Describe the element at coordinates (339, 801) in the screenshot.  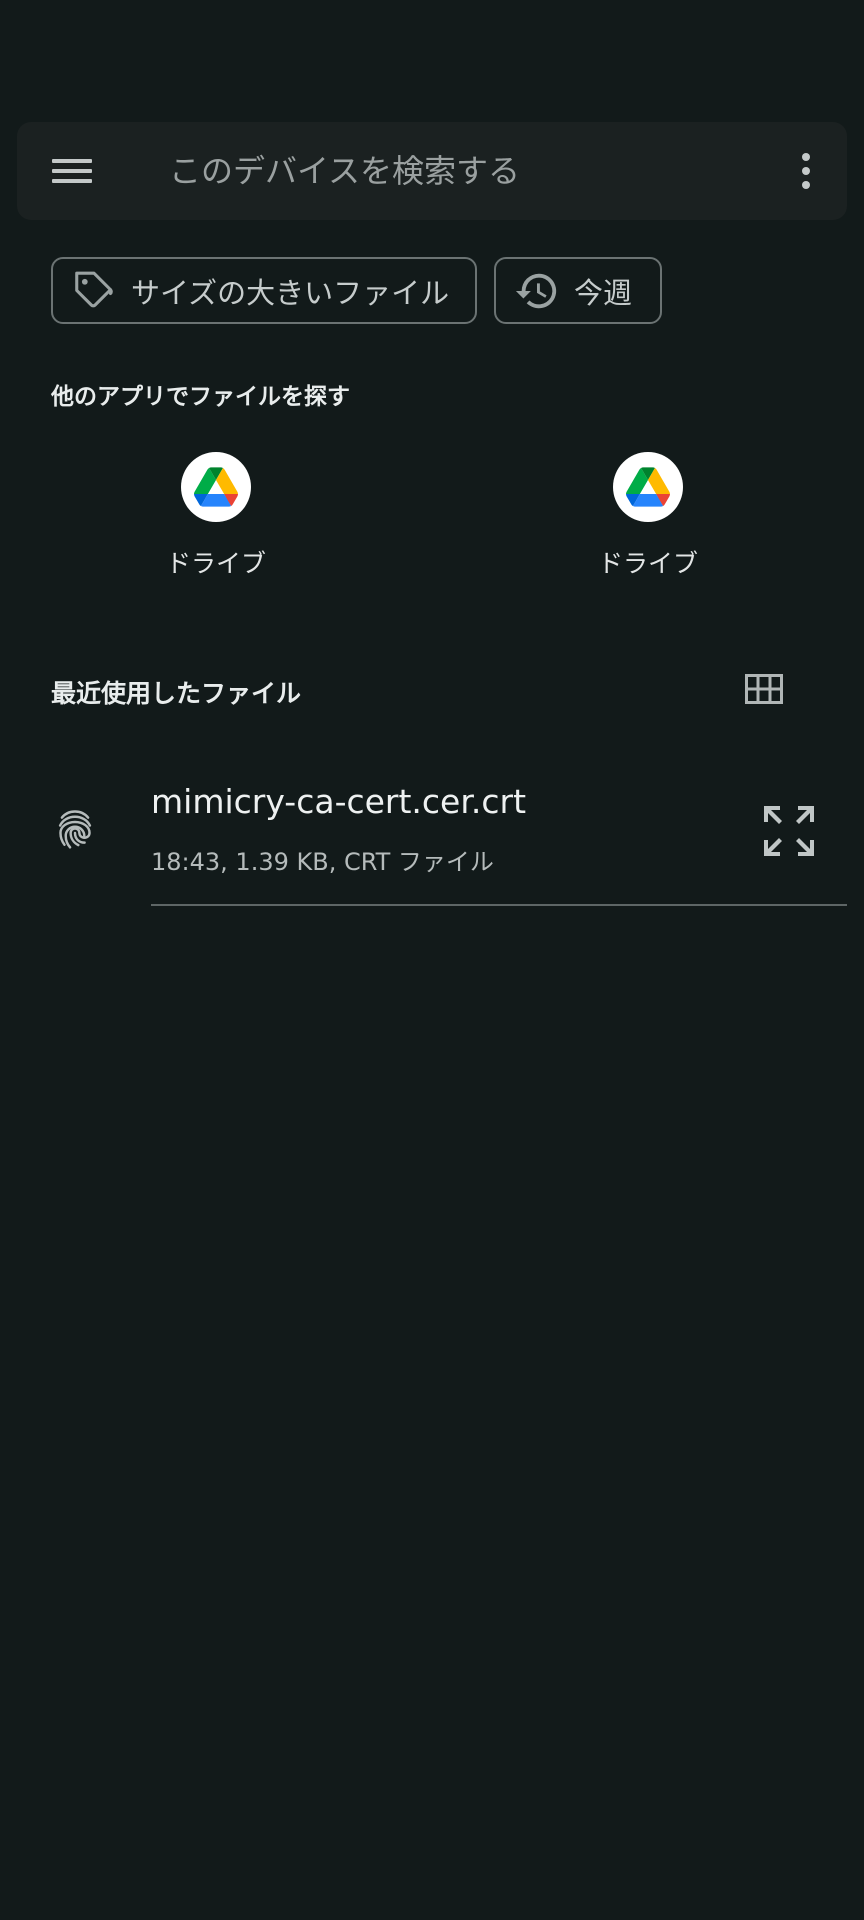
I see `file-name: mimicry-ca-cert.cer.crt` at that location.